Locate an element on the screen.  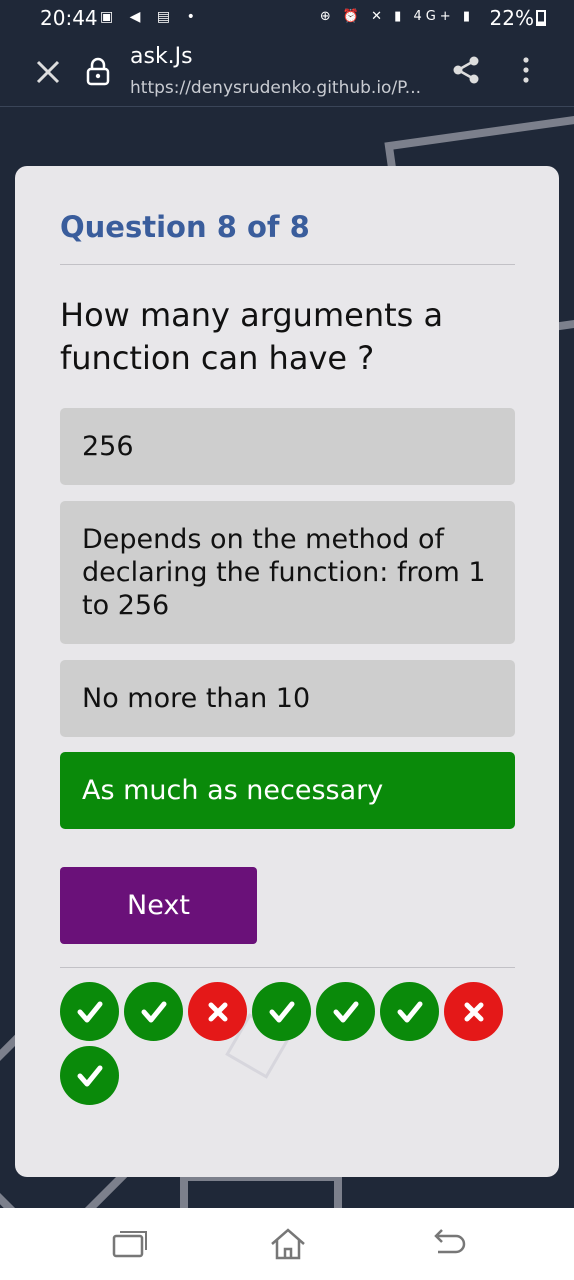
notification-icons: ▣ ◀ ▤ • is located at coordinates (150, 17).